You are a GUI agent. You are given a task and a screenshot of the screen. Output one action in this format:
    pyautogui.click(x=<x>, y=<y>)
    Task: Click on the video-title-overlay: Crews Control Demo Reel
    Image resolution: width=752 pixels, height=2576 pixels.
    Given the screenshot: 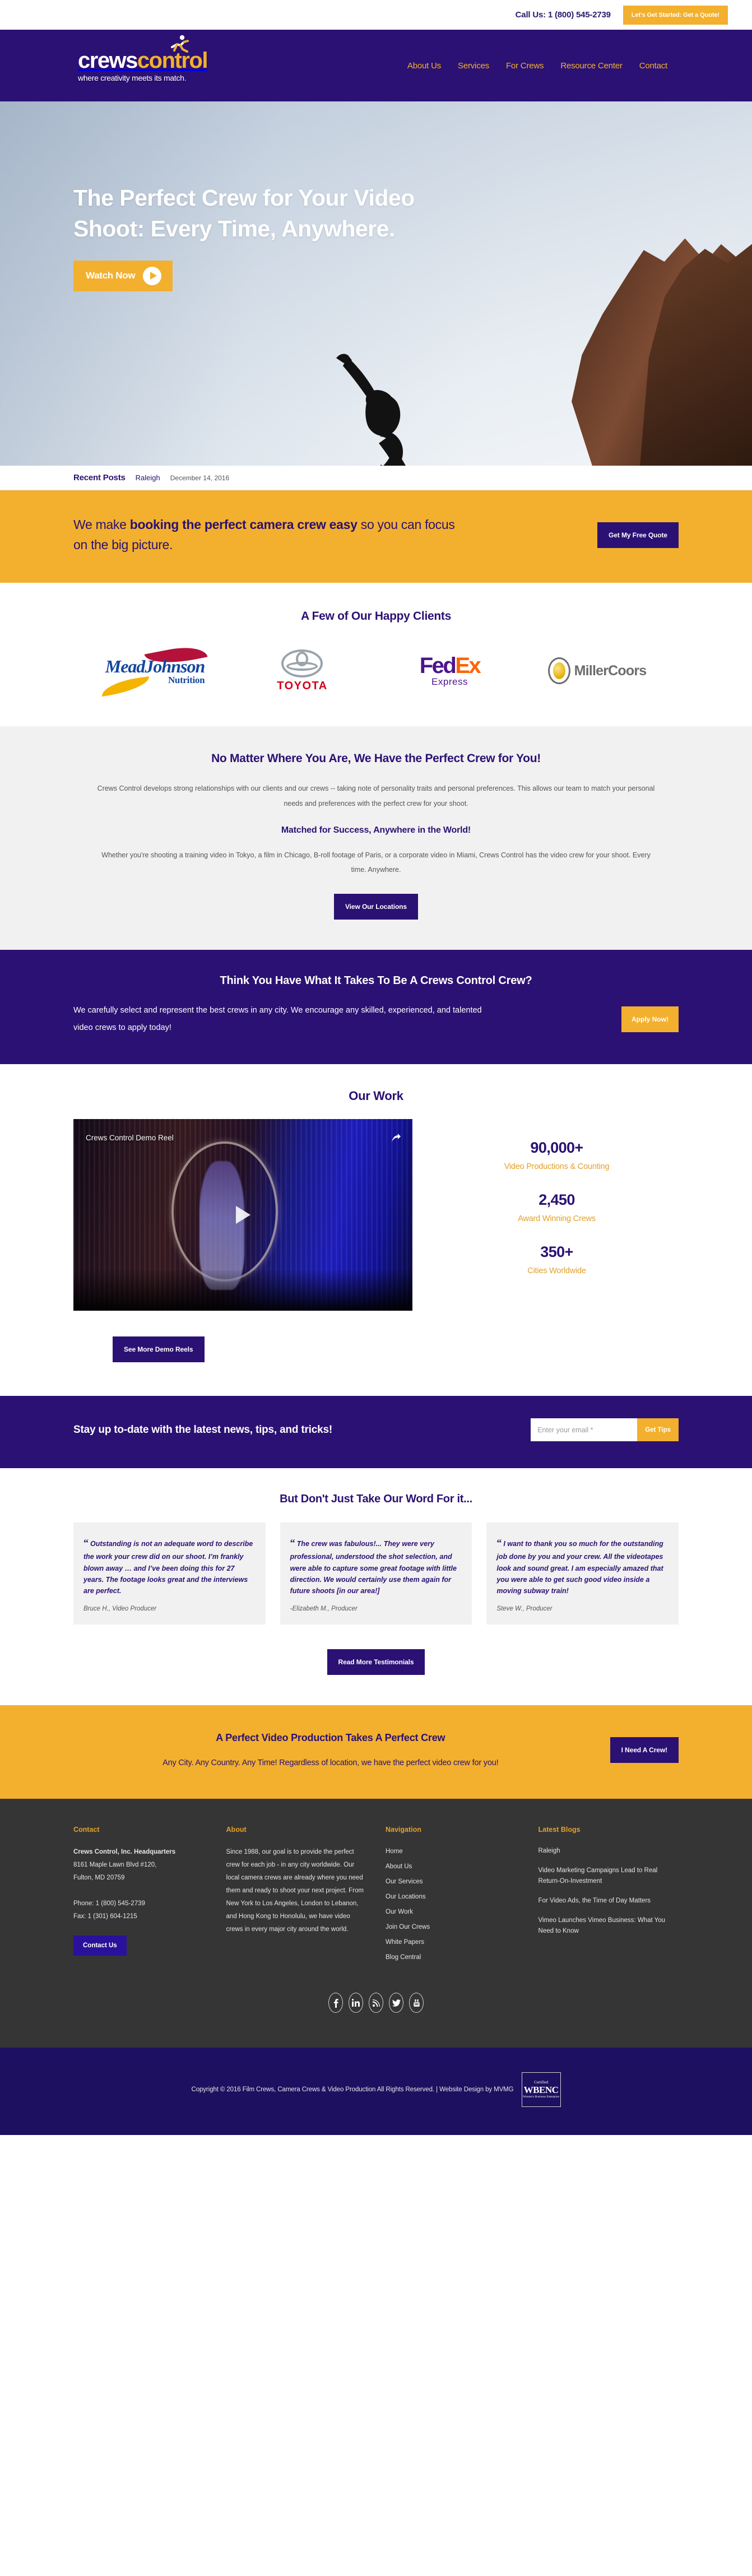 What is the action you would take?
    pyautogui.click(x=130, y=1138)
    